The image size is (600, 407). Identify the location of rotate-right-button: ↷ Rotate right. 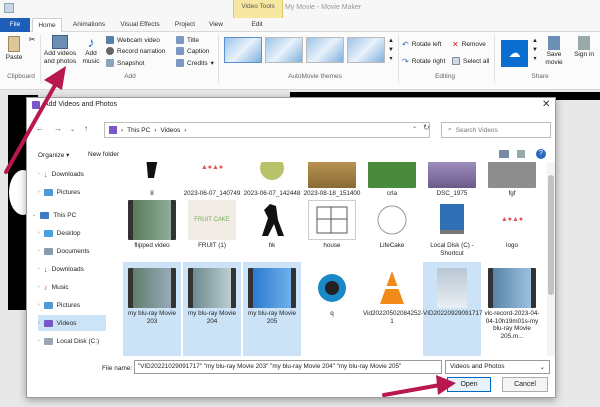
(423, 61).